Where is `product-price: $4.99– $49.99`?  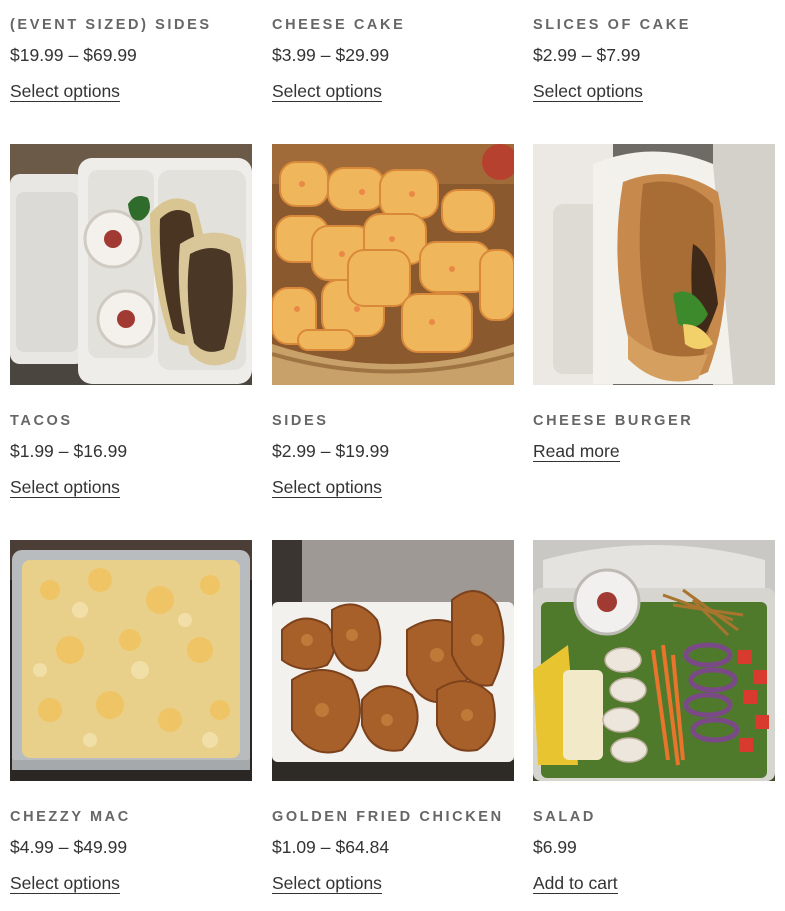 product-price: $4.99– $49.99 is located at coordinates (68, 847).